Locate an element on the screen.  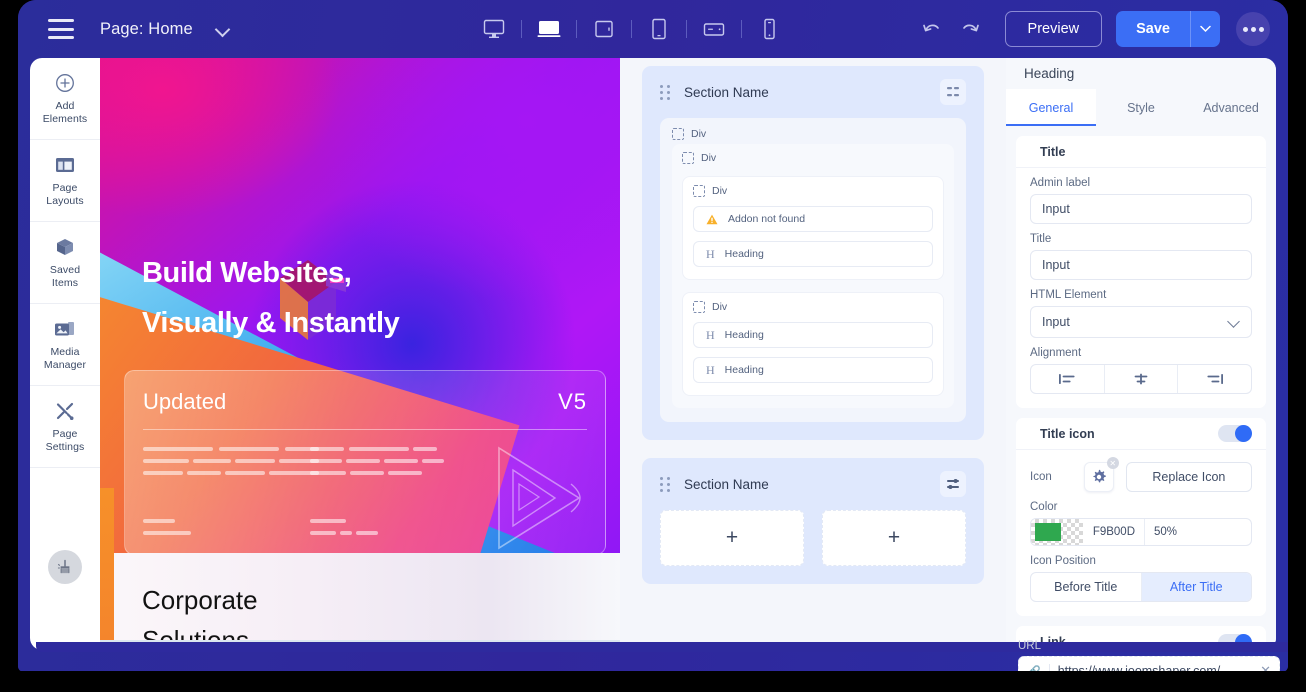
sidebar-item-page-layouts: Page Layouts is located at coordinates (65, 181).